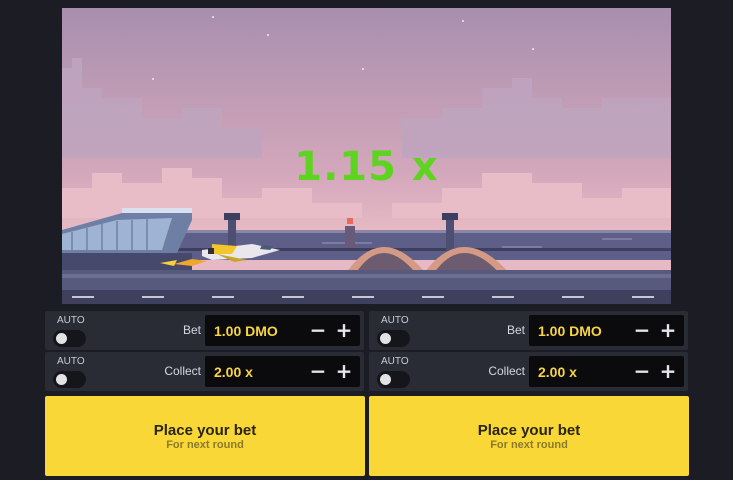  Describe the element at coordinates (528, 371) in the screenshot. I see `collect-row-2: AUTO Collect 2.00 x − +` at that location.